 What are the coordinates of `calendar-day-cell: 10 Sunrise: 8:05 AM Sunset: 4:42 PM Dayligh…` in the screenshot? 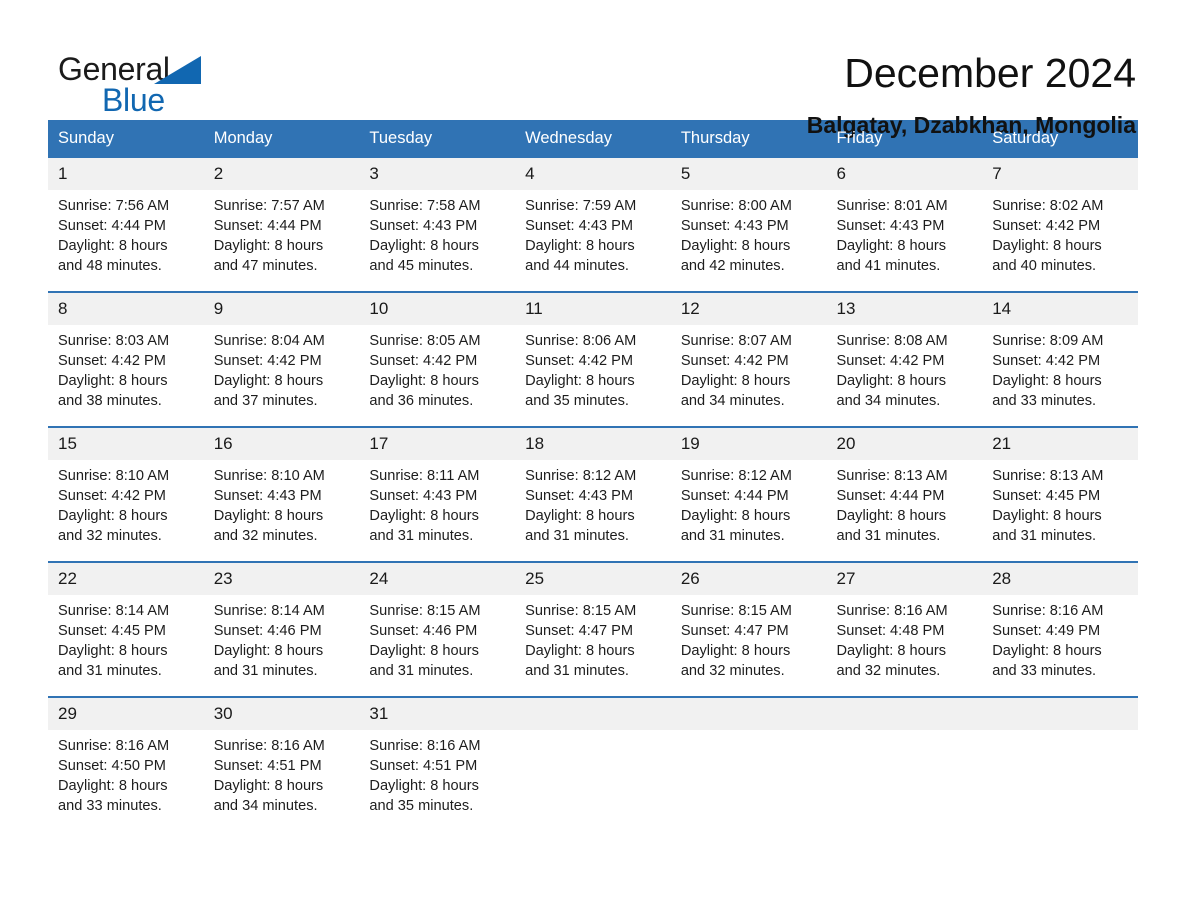 It's located at (437, 359).